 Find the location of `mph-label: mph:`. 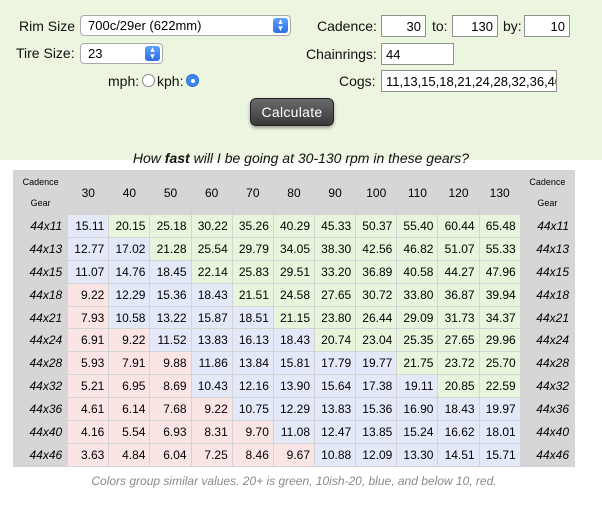

mph-label: mph: is located at coordinates (124, 81).